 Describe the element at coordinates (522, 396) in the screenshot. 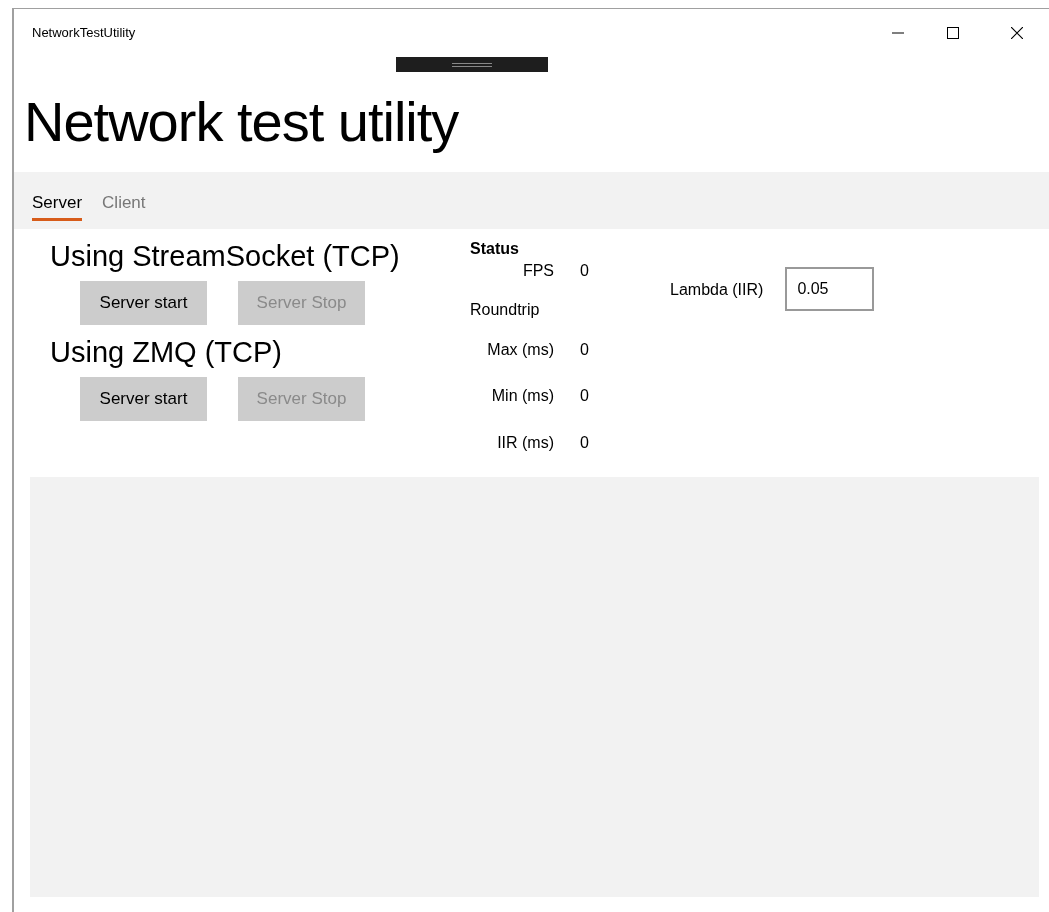

I see `metric-label: Min (ms)` at that location.